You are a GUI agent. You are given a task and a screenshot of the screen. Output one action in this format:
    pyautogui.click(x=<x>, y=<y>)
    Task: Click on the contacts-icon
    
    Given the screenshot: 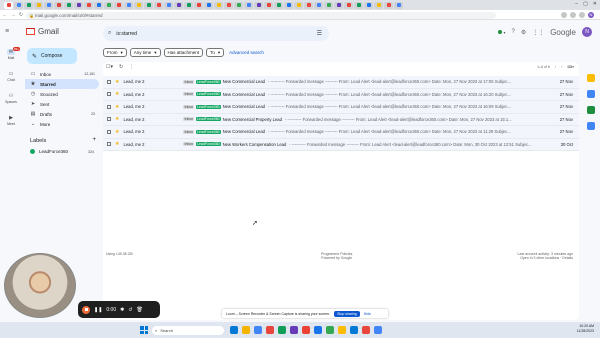 What is the action you would take?
    pyautogui.click(x=591, y=126)
    